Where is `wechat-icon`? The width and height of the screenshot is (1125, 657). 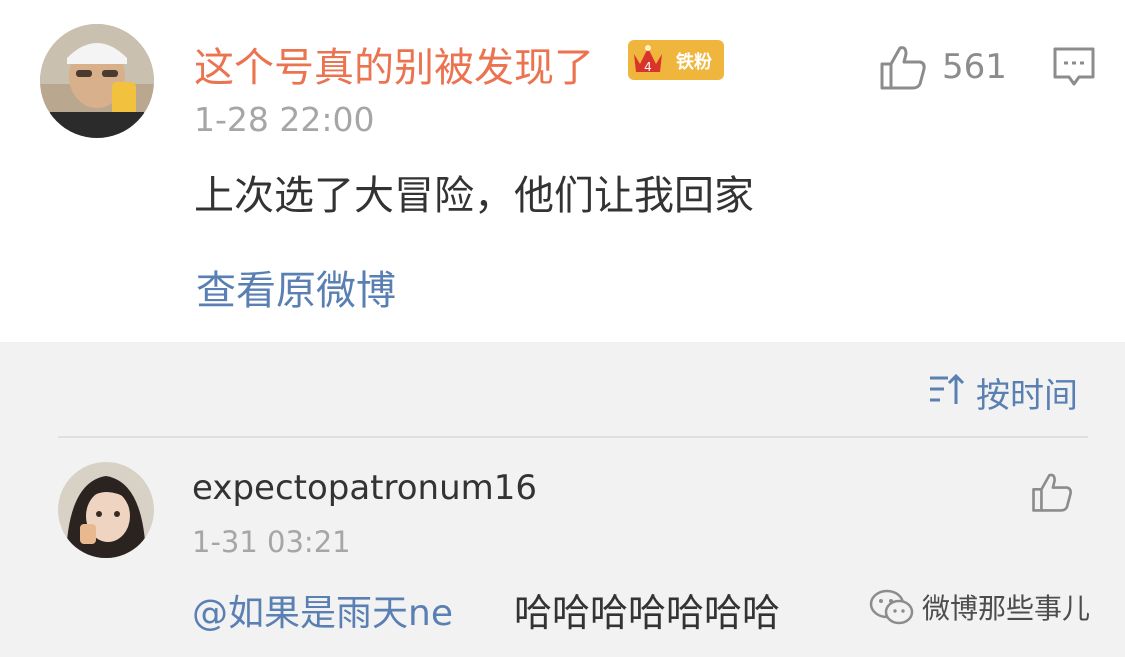
wechat-icon is located at coordinates (891, 607).